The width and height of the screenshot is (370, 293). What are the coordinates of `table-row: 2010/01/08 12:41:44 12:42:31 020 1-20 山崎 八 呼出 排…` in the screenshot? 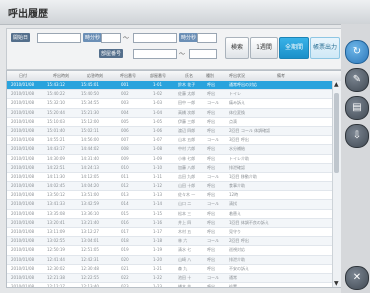 It's located at (170, 260).